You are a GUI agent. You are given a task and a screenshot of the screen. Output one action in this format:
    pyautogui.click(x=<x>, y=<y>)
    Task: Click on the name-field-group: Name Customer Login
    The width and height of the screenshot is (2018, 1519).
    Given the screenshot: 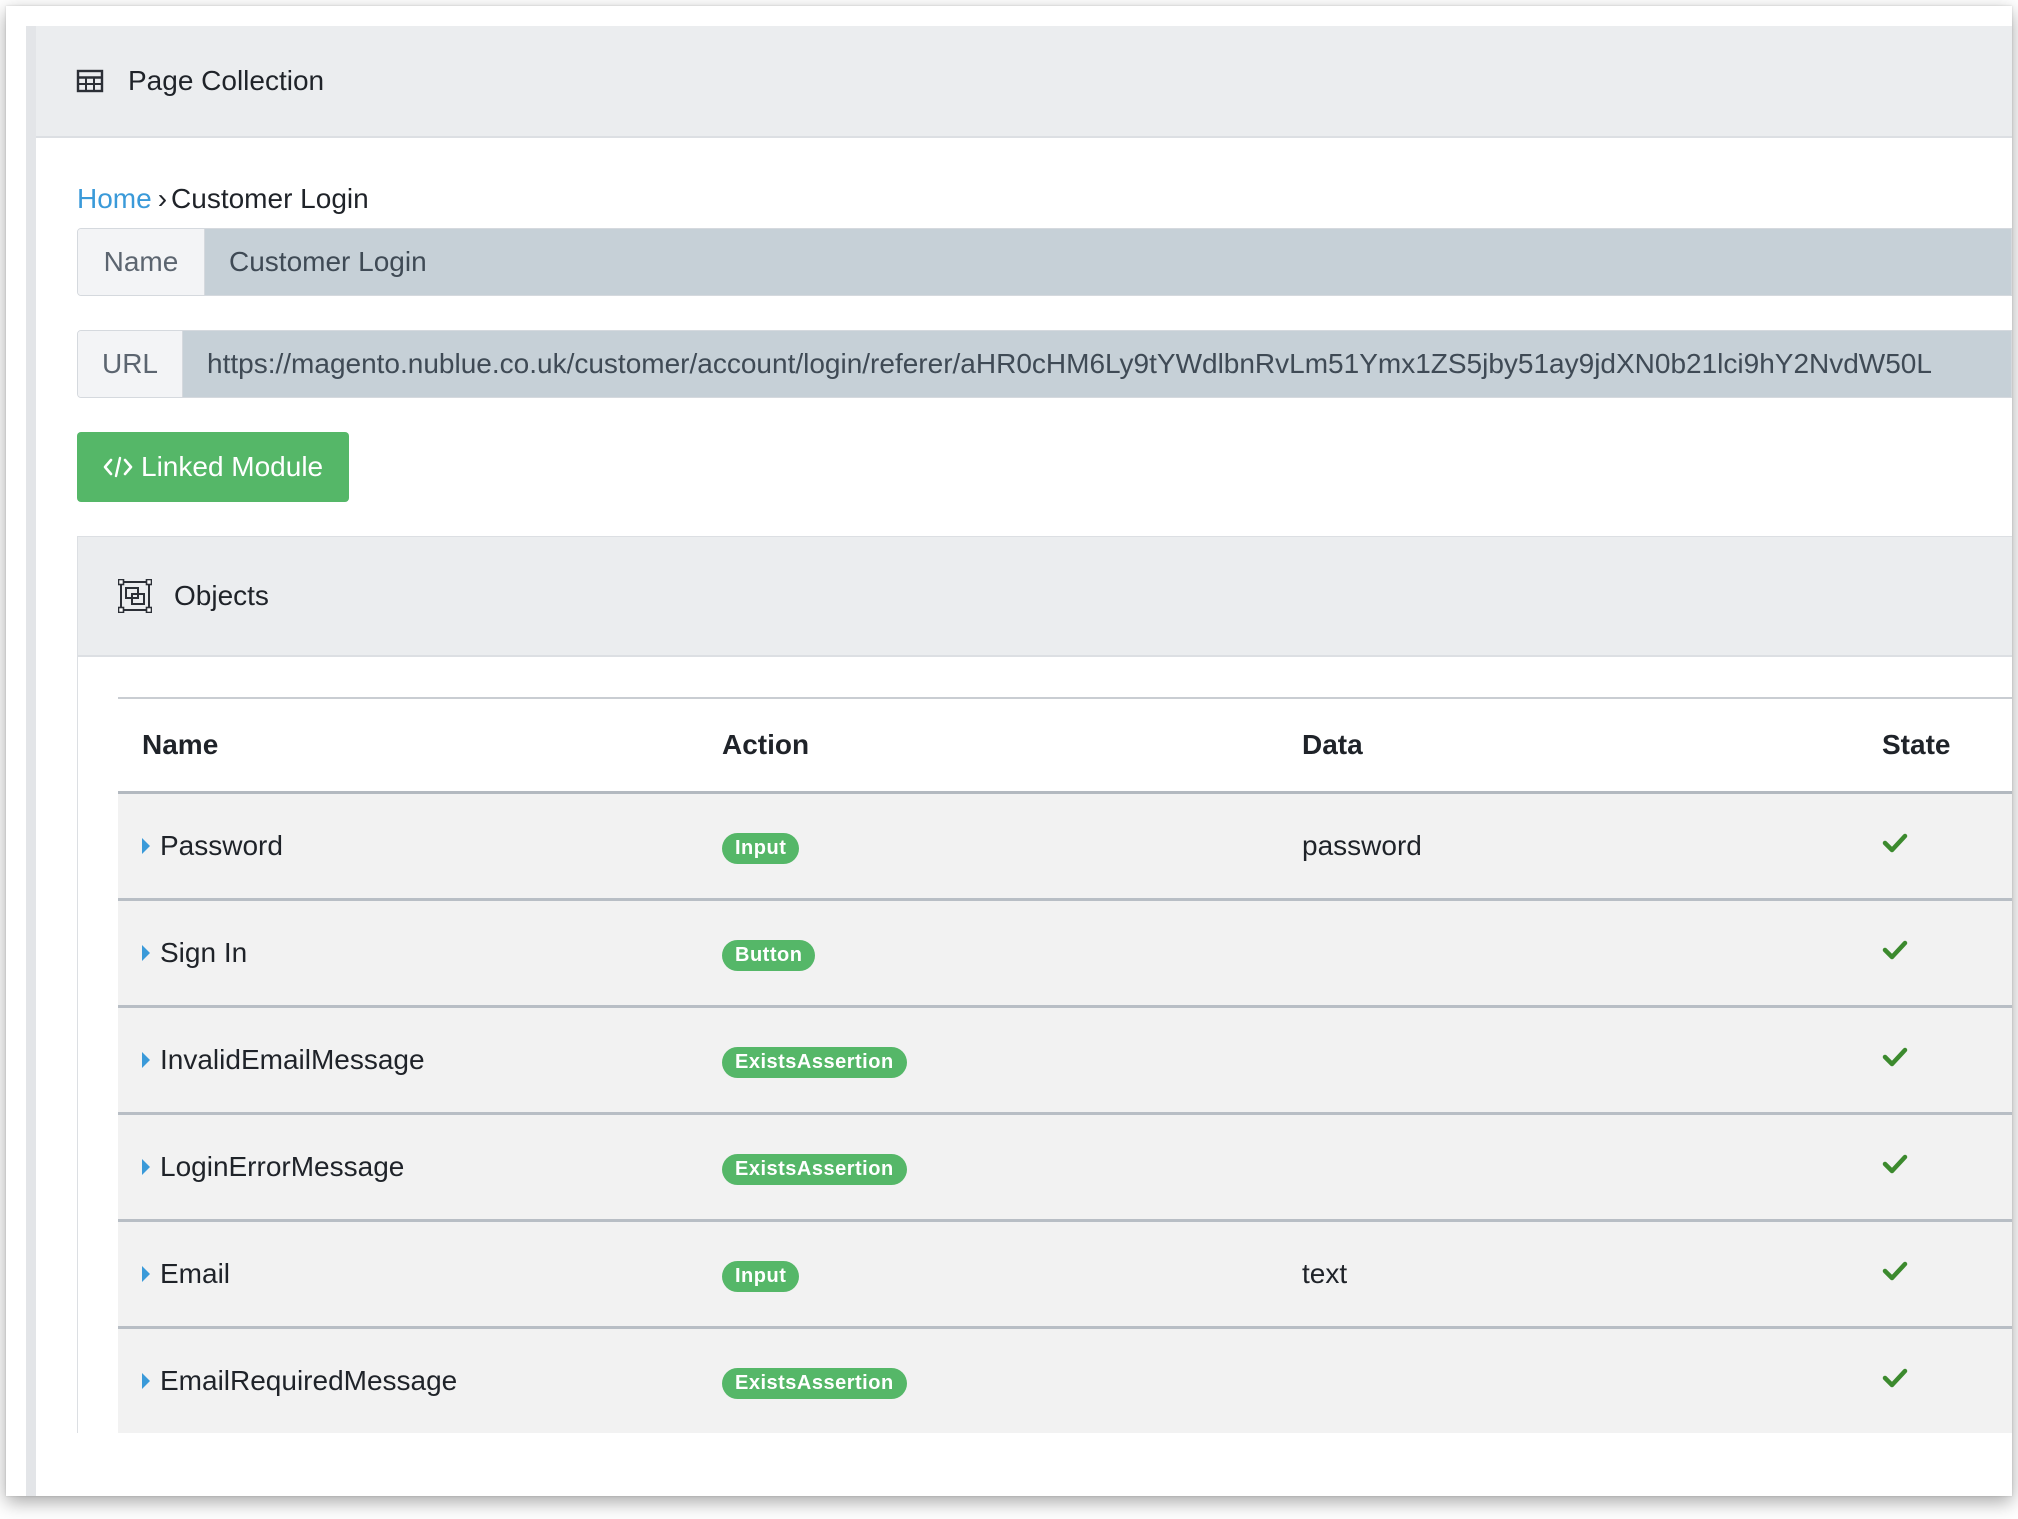 What is the action you would take?
    pyautogui.click(x=1044, y=262)
    